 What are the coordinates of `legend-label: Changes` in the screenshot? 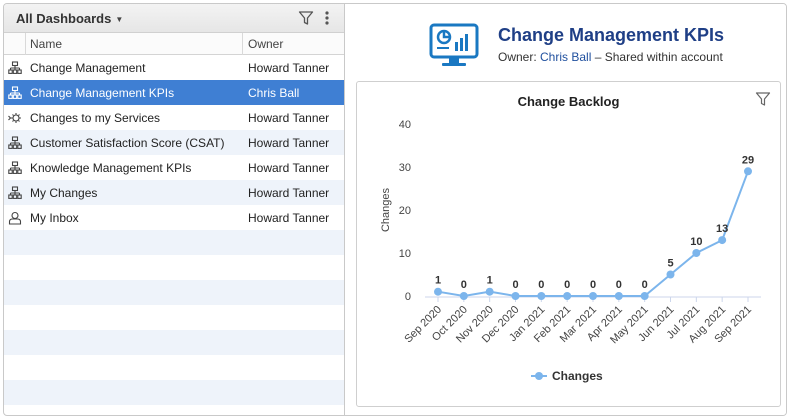 It's located at (577, 376).